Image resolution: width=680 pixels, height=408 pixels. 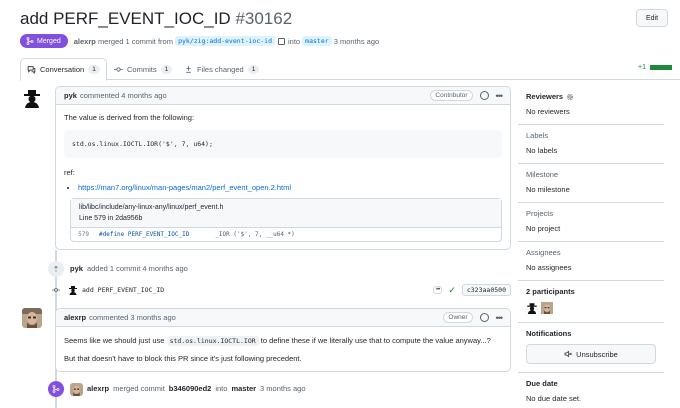 What do you see at coordinates (118, 69) in the screenshot?
I see `commit-icon` at bounding box center [118, 69].